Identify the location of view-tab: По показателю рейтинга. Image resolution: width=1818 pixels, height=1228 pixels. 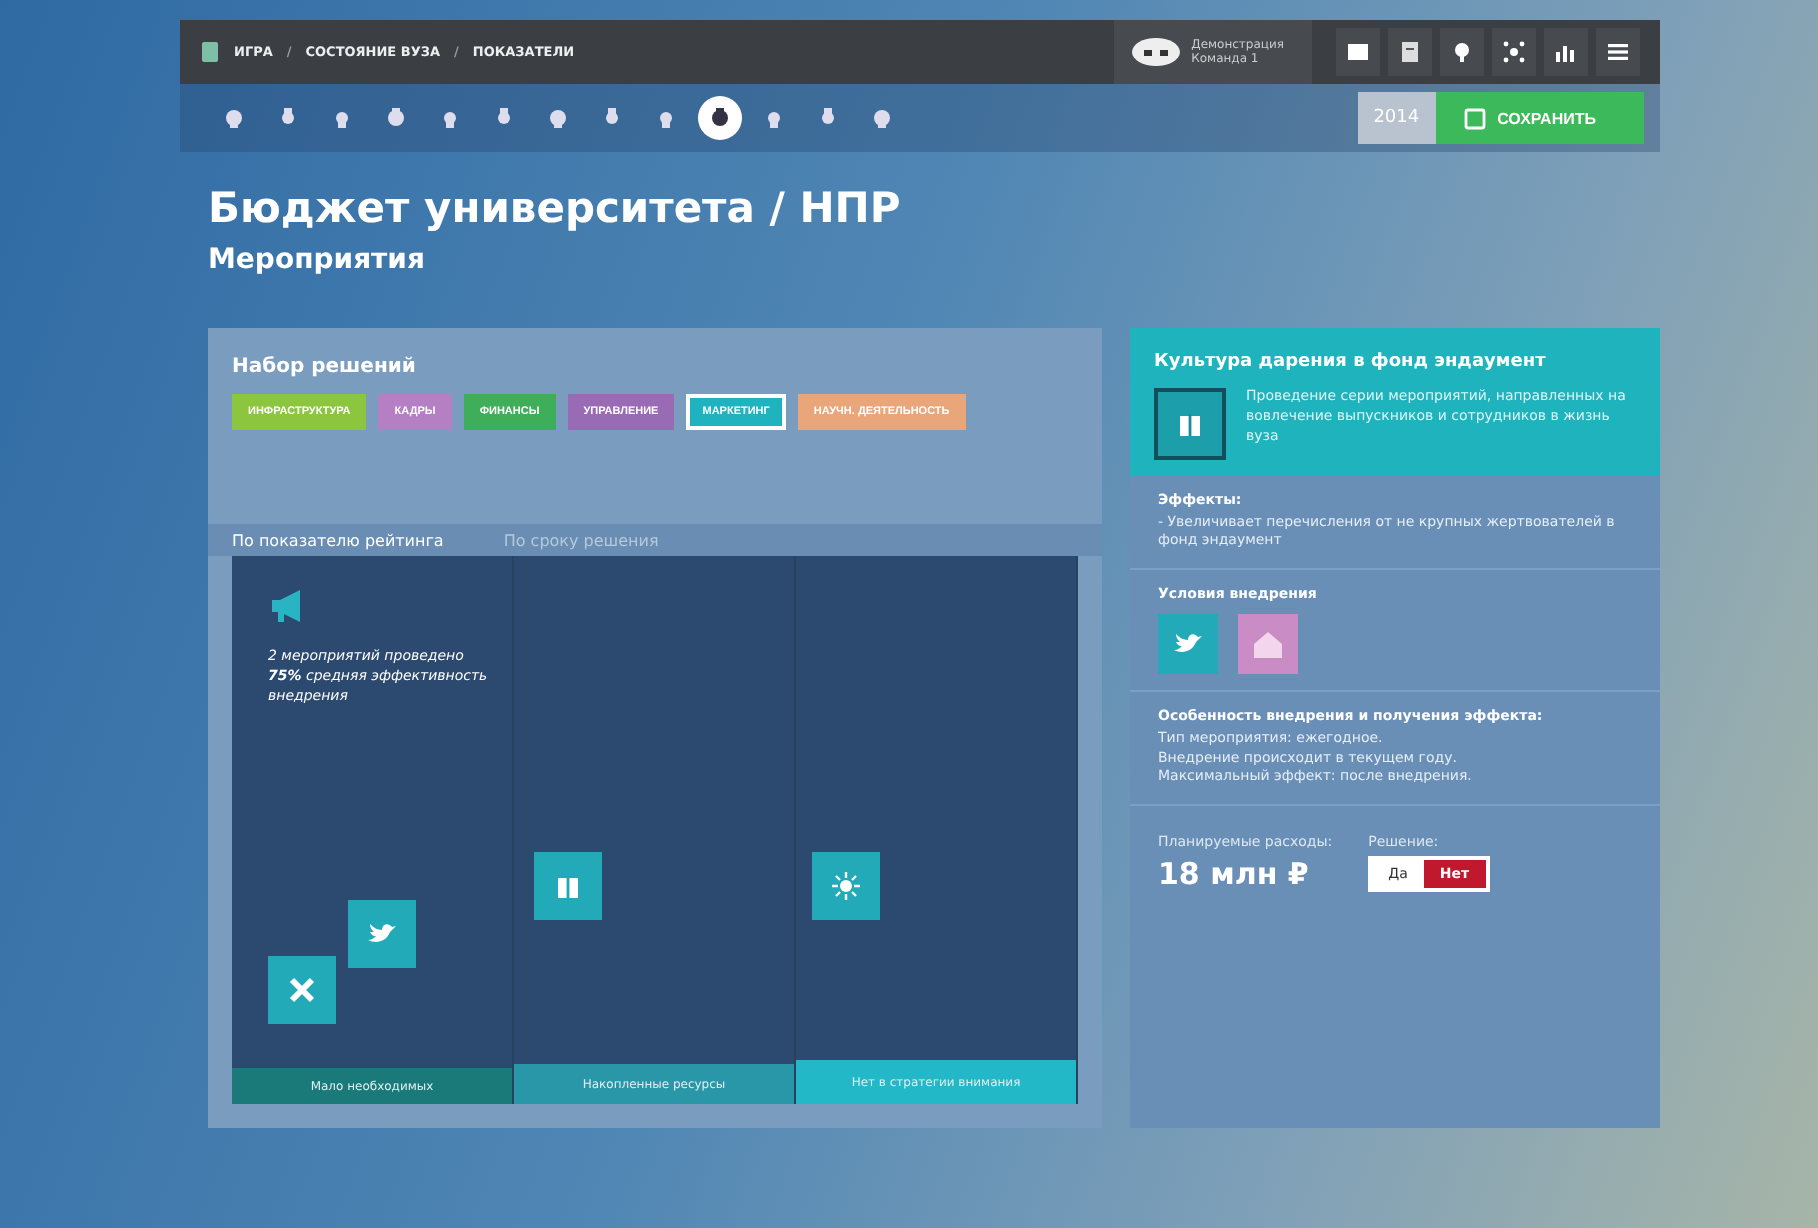
(338, 544).